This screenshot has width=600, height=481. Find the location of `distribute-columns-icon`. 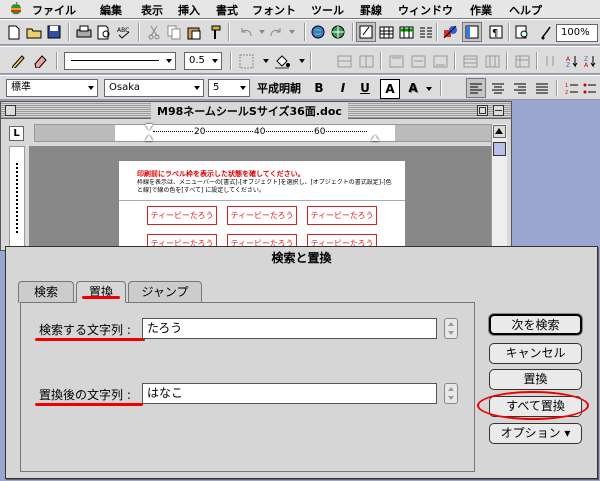

distribute-columns-icon is located at coordinates (492, 61).